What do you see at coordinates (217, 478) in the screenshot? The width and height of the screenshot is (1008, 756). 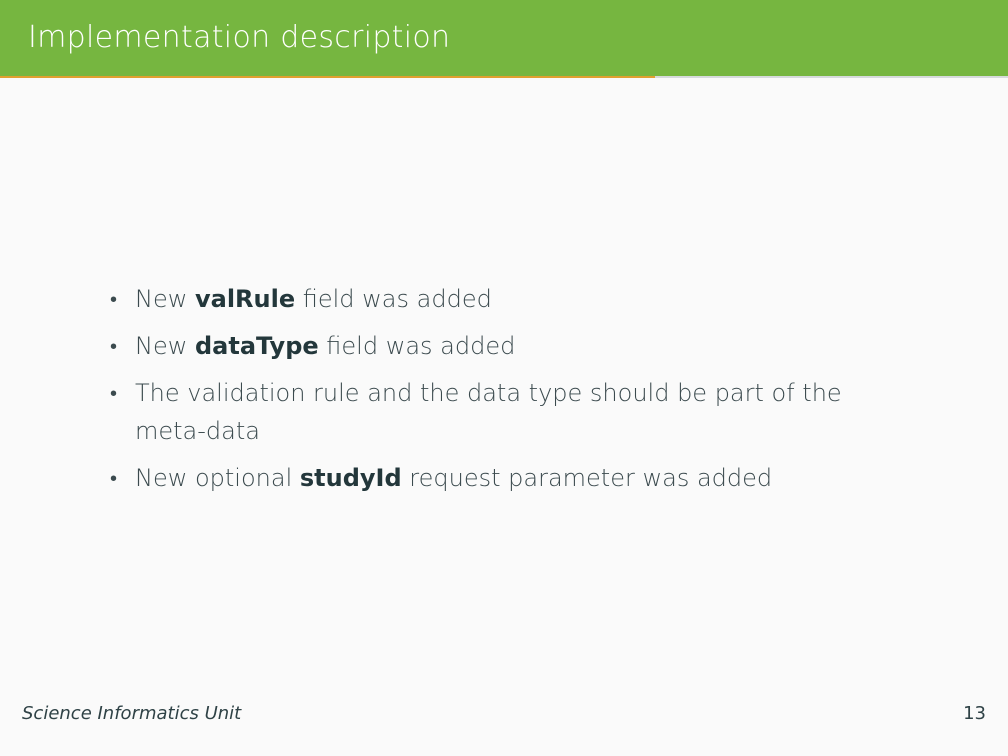 I see `bullet-text-pre: New optional` at bounding box center [217, 478].